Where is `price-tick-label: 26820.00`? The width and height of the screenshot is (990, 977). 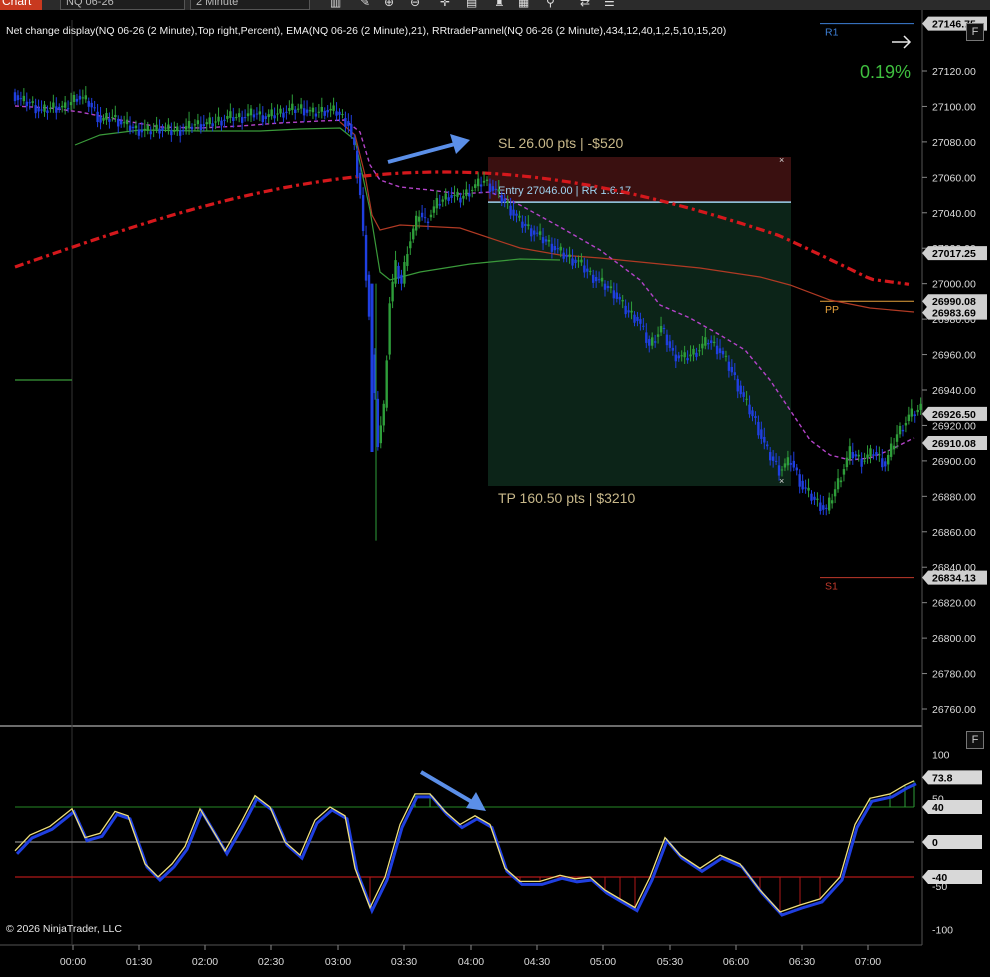 price-tick-label: 26820.00 is located at coordinates (954, 604).